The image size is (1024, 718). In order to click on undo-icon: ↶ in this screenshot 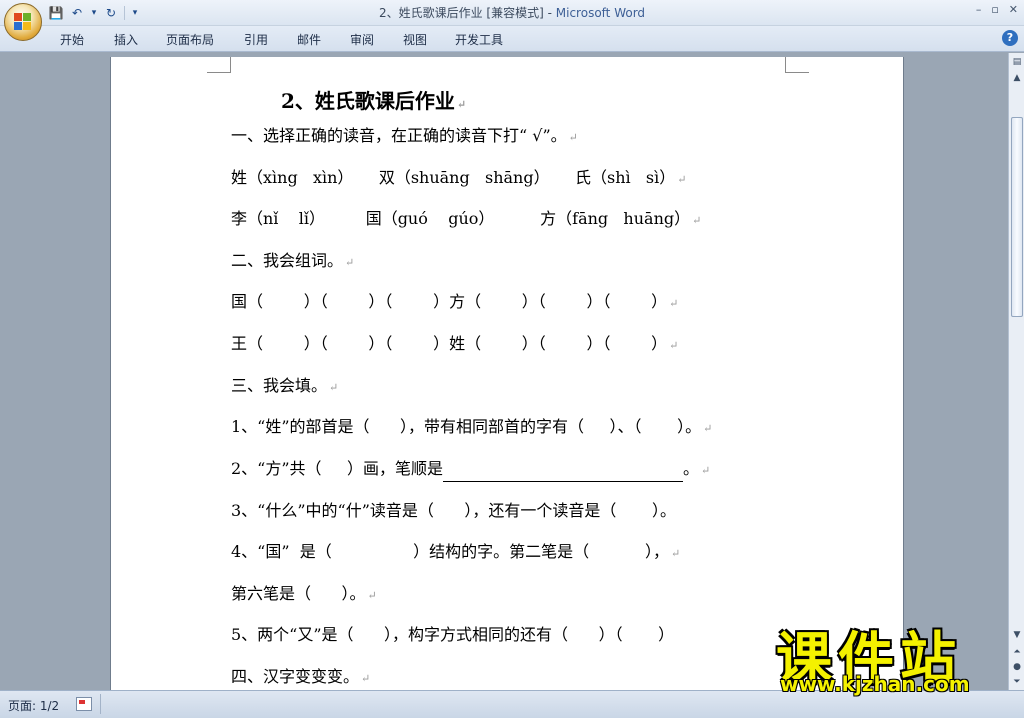, I will do `click(77, 13)`.